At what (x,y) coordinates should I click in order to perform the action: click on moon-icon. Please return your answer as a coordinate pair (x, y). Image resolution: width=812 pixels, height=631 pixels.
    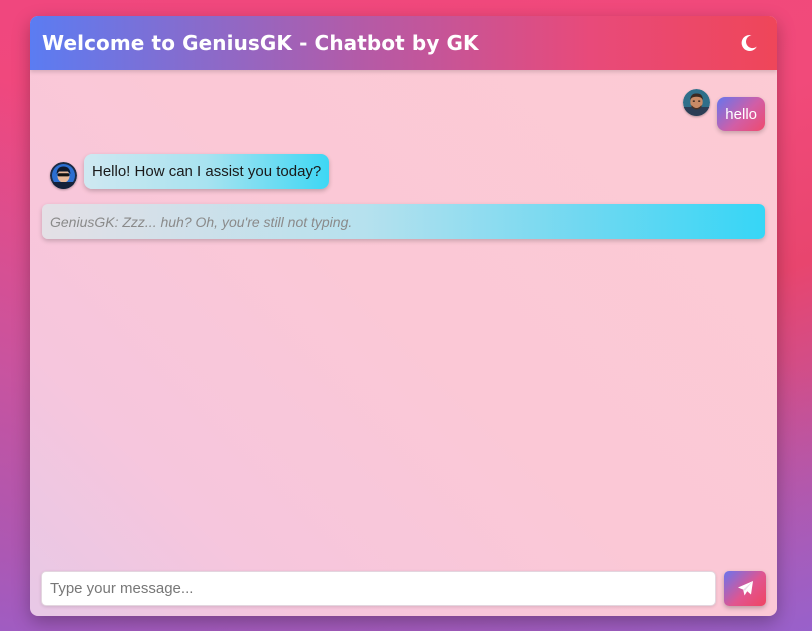
    Looking at the image, I should click on (749, 43).